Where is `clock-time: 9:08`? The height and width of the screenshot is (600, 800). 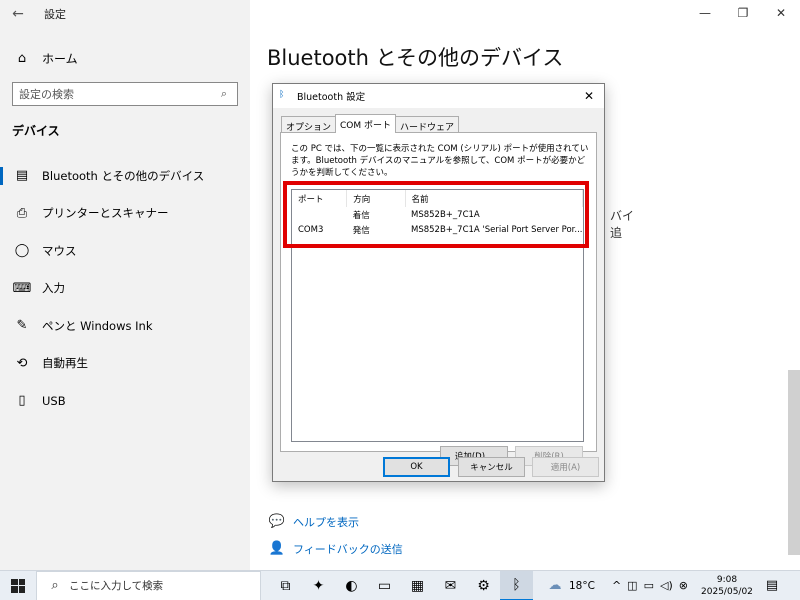 clock-time: 9:08 is located at coordinates (727, 579).